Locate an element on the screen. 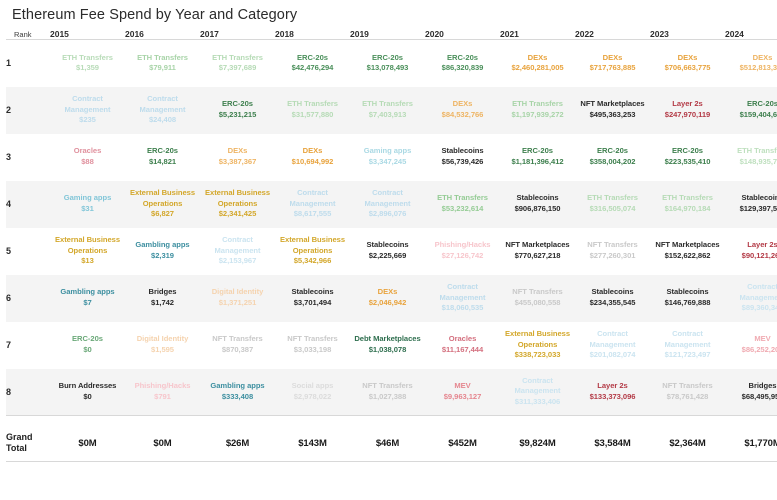  category-cell: ETH Transfers $7,397,689 is located at coordinates (237, 63).